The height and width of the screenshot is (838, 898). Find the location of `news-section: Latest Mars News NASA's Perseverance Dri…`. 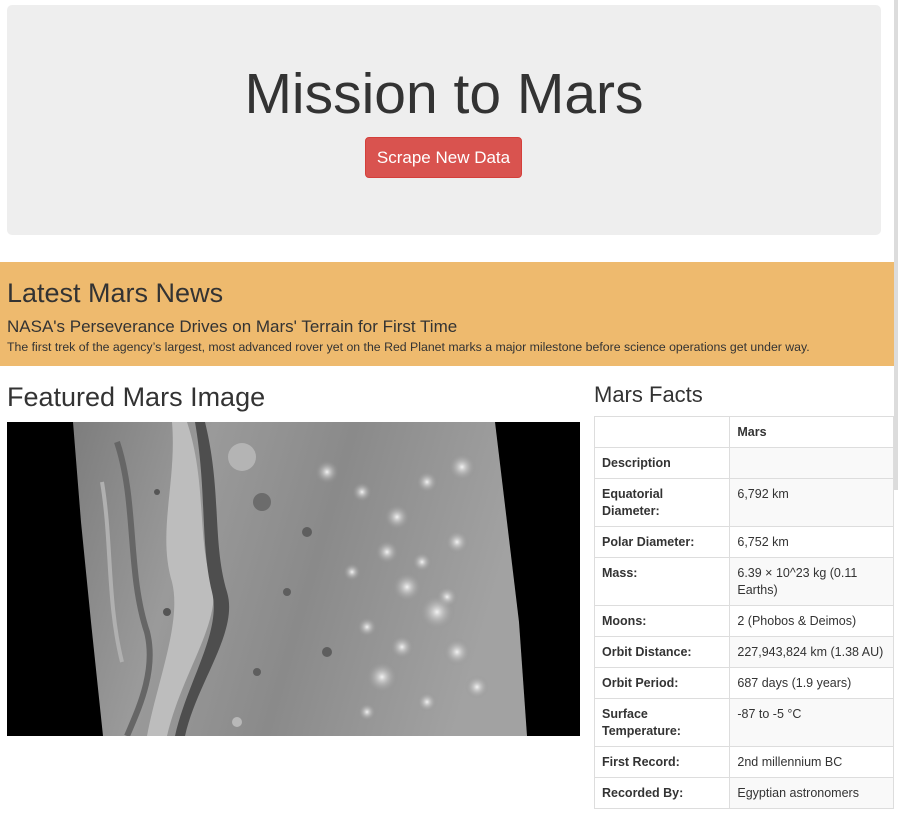

news-section: Latest Mars News NASA's Perseverance Dri… is located at coordinates (447, 314).